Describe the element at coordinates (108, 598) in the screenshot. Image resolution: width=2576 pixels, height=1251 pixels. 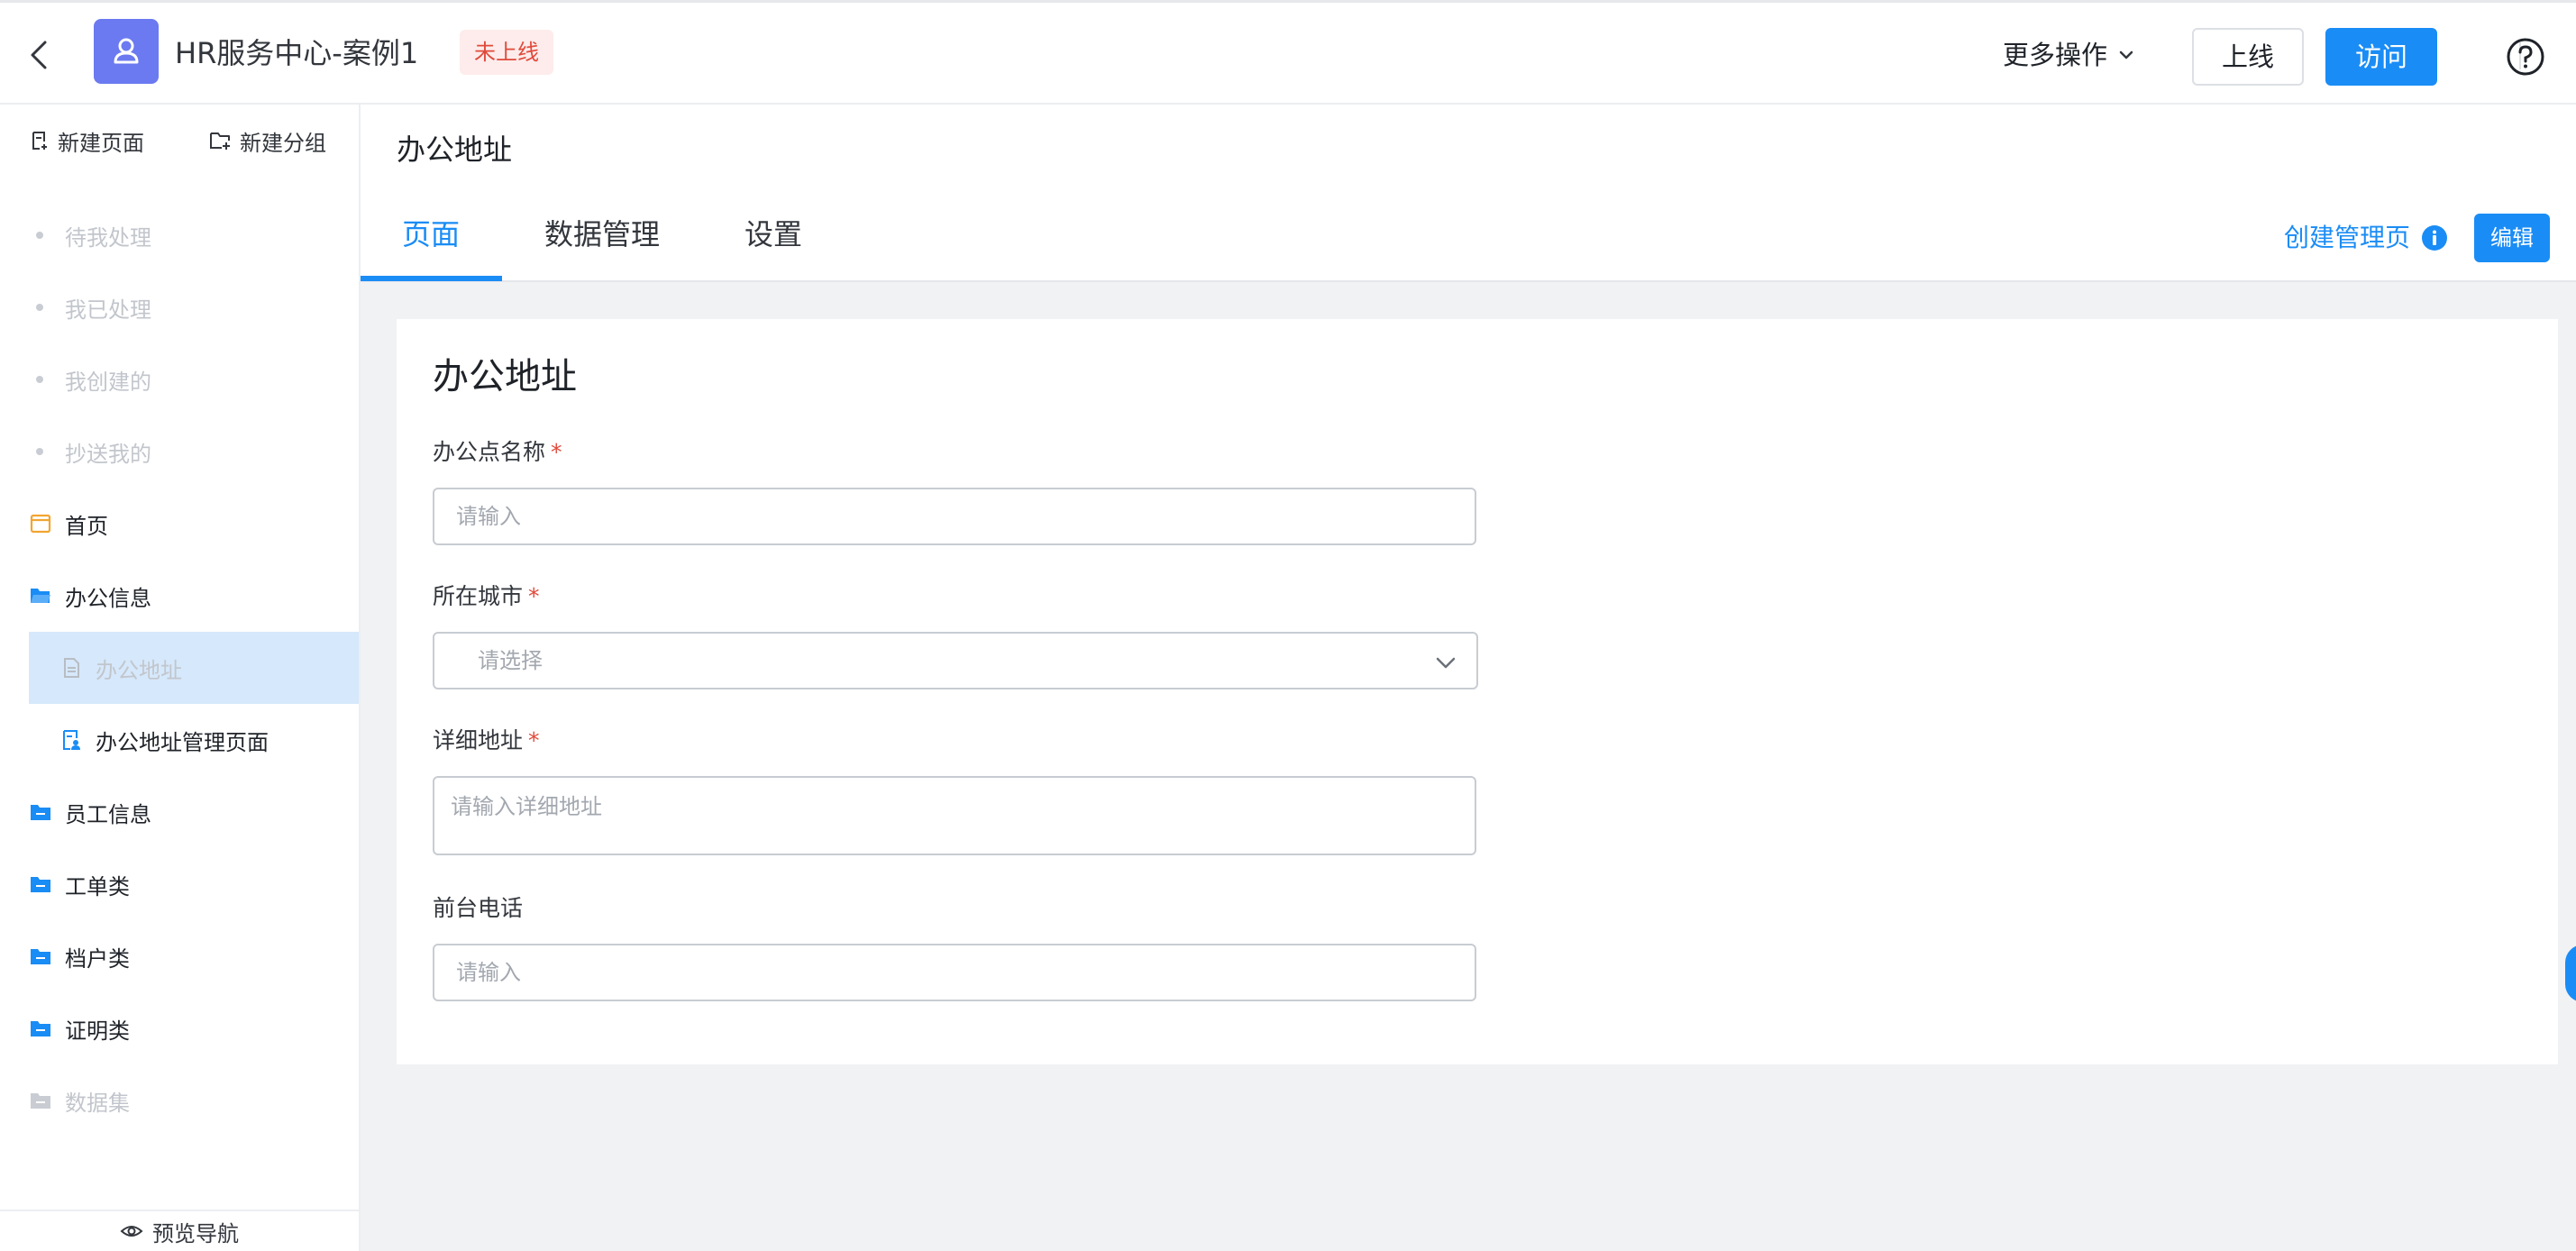
I see `sidebar-item-label: 办公信息` at that location.